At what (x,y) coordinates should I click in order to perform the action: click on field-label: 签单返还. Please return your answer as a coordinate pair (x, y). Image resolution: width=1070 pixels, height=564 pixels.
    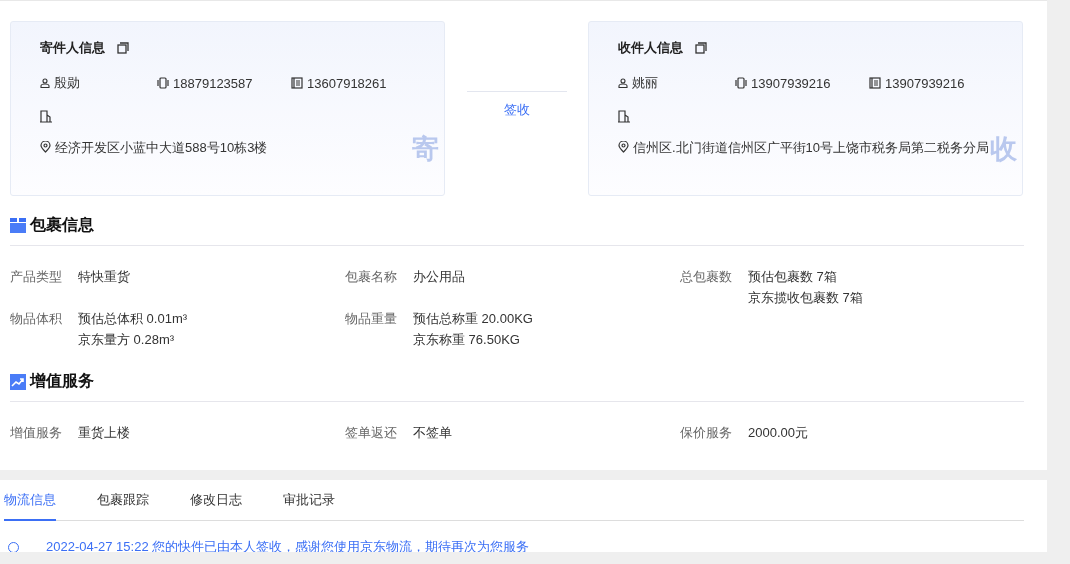
    Looking at the image, I should click on (371, 433).